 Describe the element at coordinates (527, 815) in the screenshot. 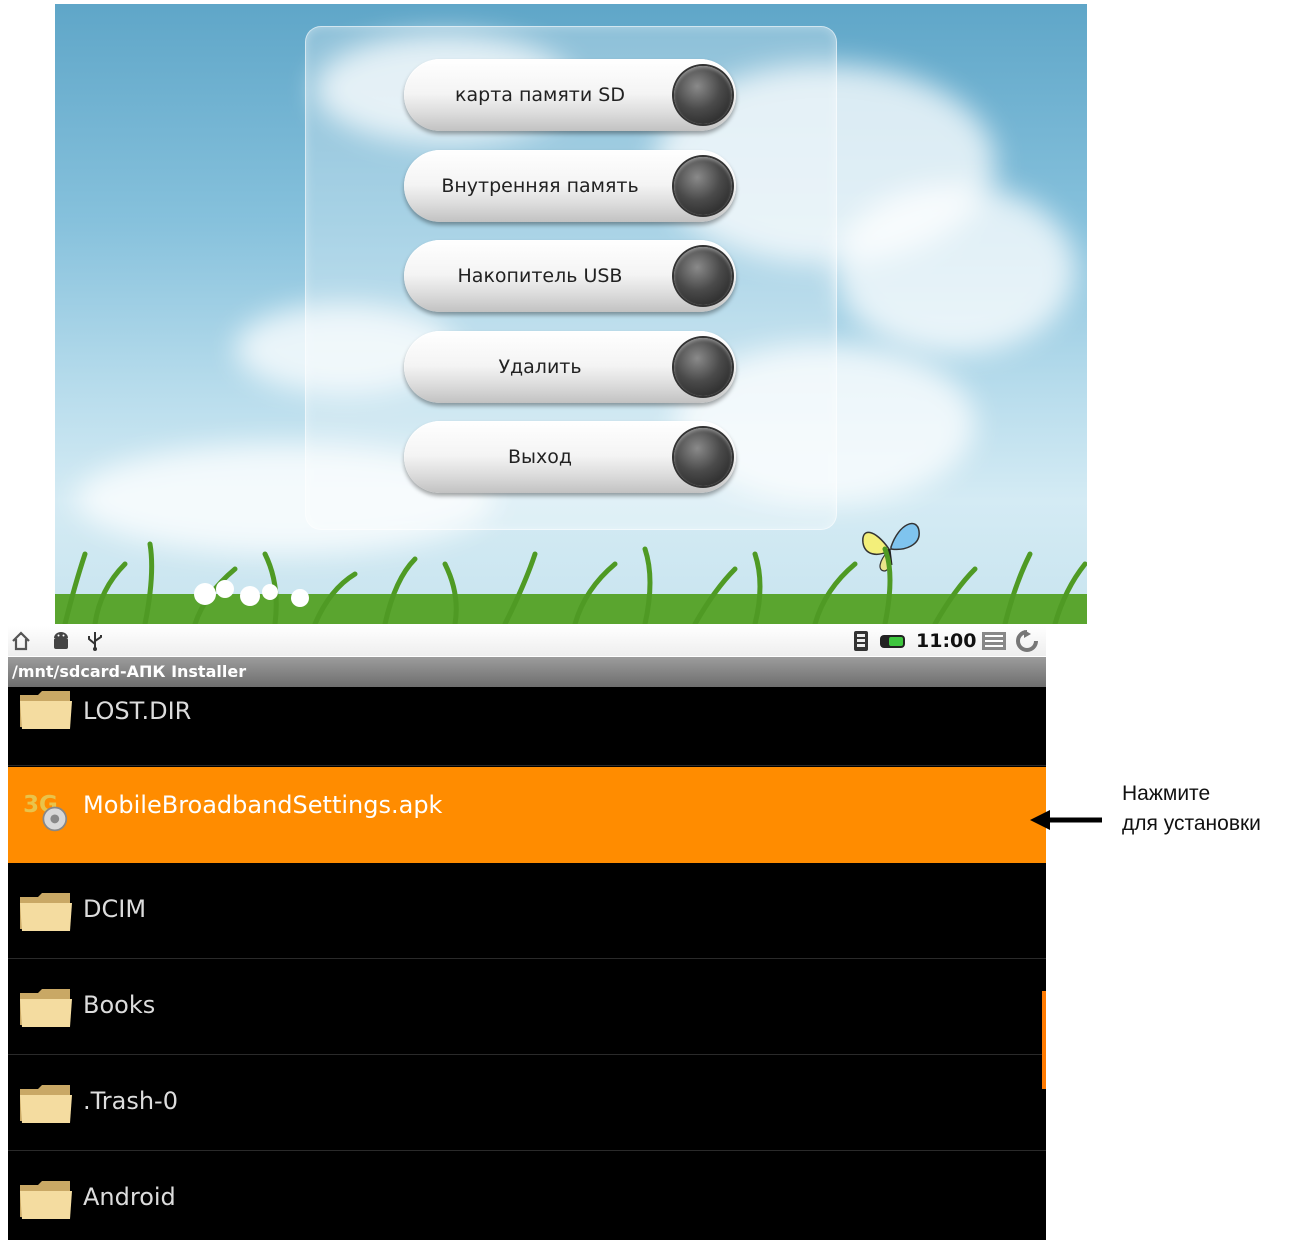

I see `list-item-apk-selected: 3G MobileBroadbandSettings.apk` at that location.